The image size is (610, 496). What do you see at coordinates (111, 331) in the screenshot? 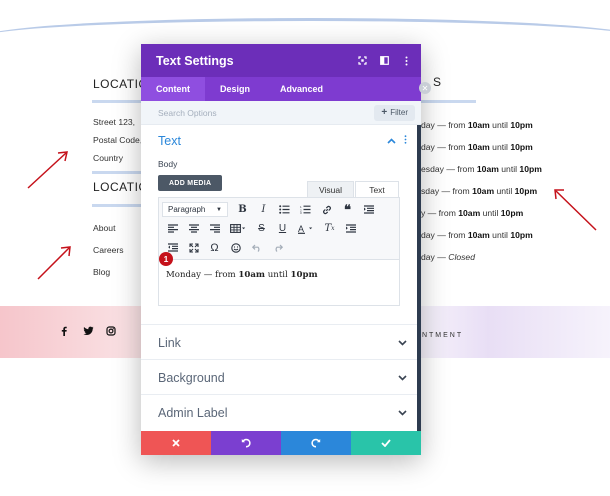
I see `instagram-icon` at bounding box center [111, 331].